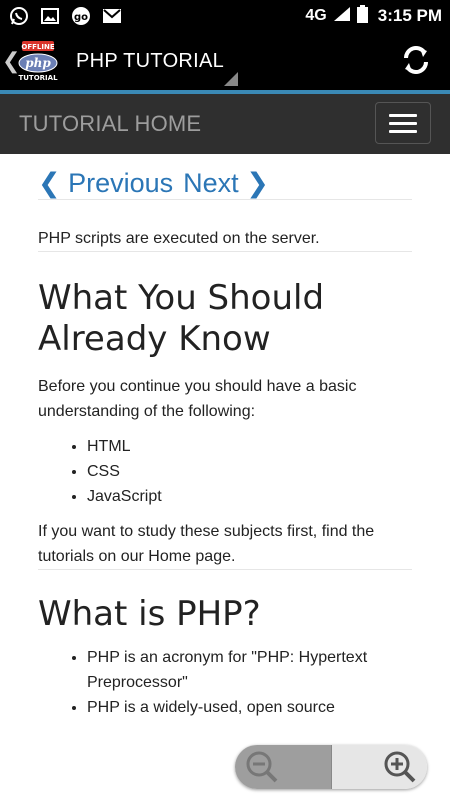  I want to click on hamburger-menu-button, so click(403, 123).